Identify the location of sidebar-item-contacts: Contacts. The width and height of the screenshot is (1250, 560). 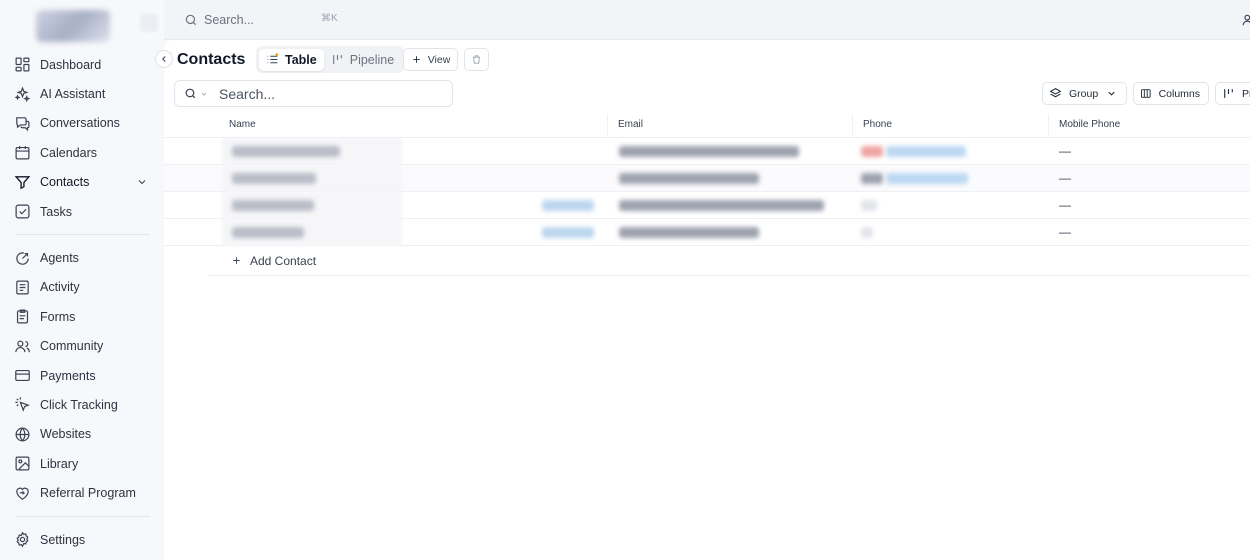
(83, 182).